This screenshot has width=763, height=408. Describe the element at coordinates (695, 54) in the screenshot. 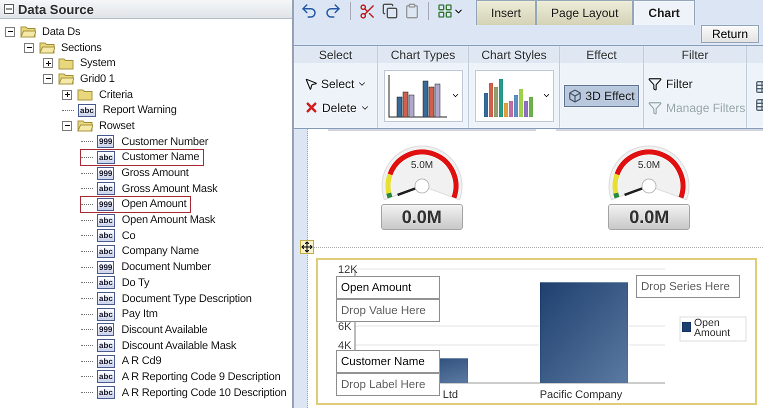

I see `group-title: Filter` at that location.